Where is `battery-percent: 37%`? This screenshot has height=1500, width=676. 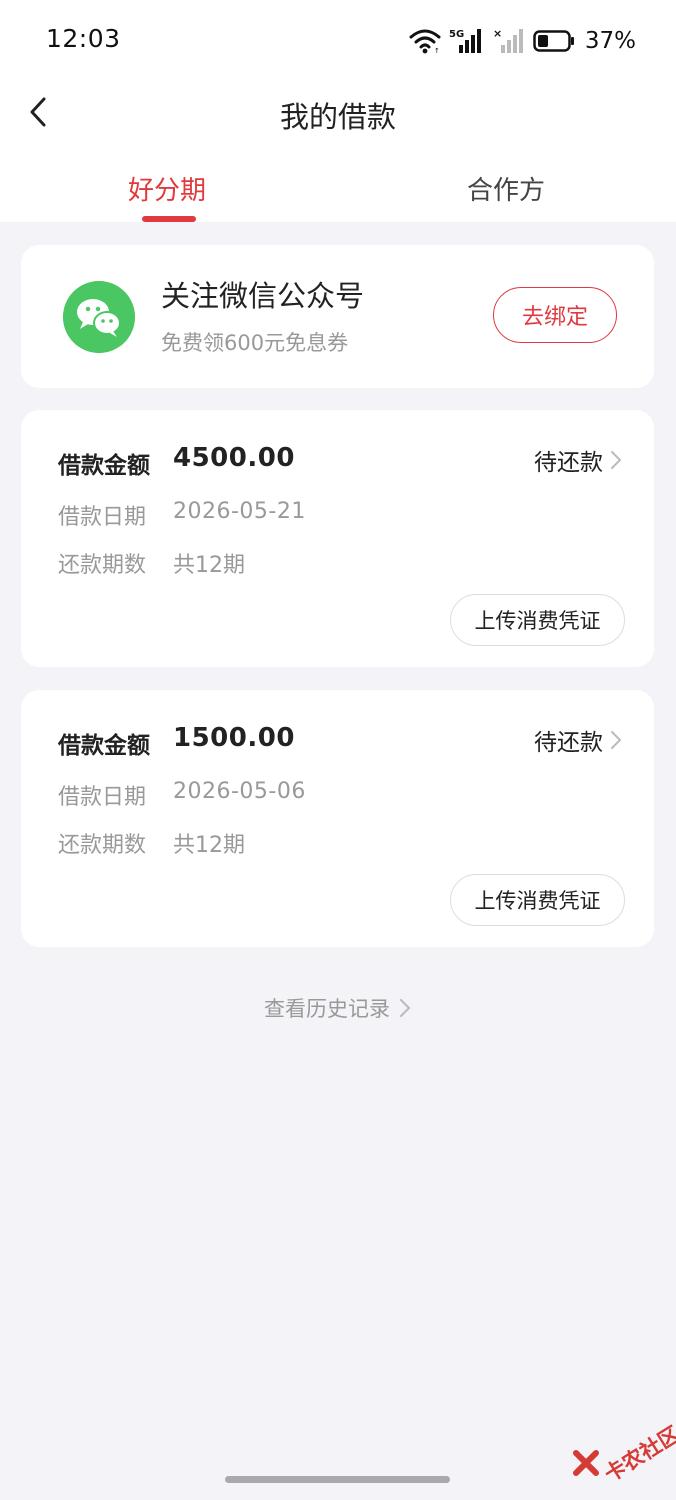
battery-percent: 37% is located at coordinates (610, 41).